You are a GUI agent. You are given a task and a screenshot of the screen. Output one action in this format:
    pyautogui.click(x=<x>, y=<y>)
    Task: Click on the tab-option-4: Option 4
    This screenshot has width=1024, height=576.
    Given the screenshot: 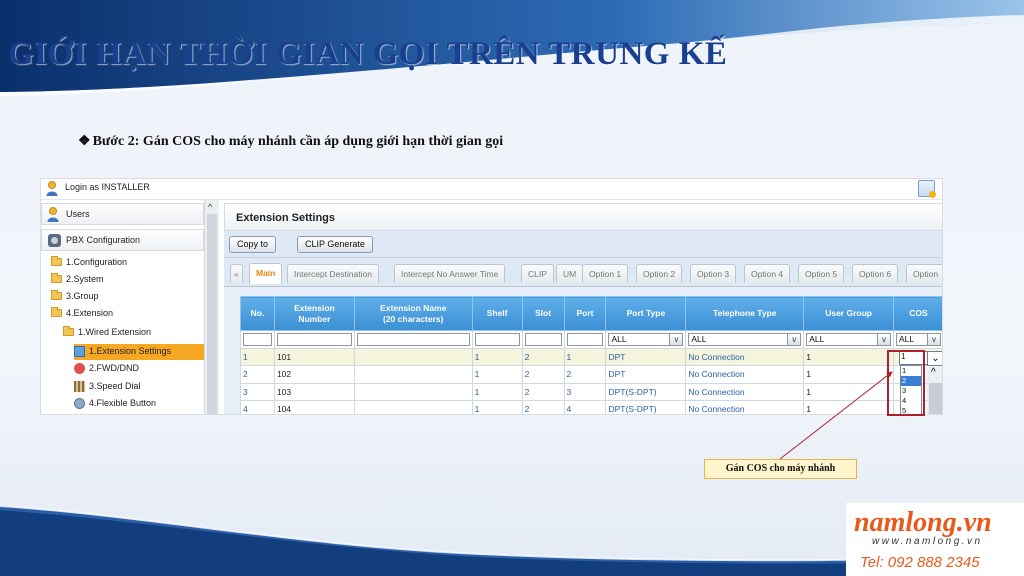 What is the action you would take?
    pyautogui.click(x=767, y=273)
    